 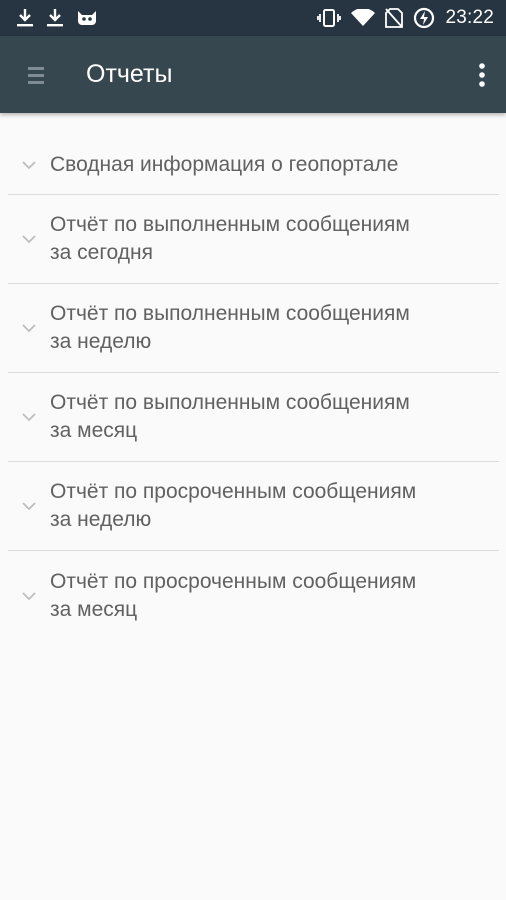 I want to click on report-item-completed-month: Отчёт по выполненным сообщениям за месяц, so click(x=253, y=417).